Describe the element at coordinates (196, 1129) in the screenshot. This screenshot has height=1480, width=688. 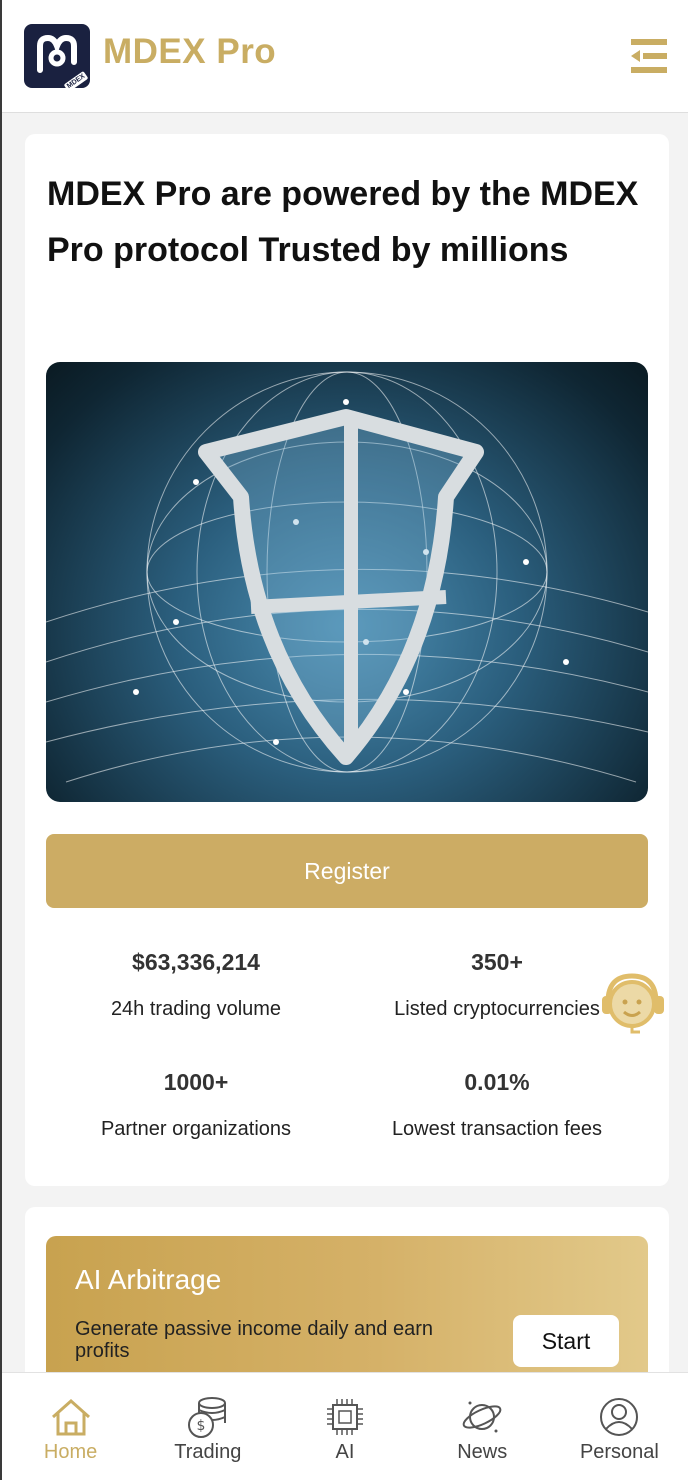
I see `stat-label: Partner organizations` at that location.